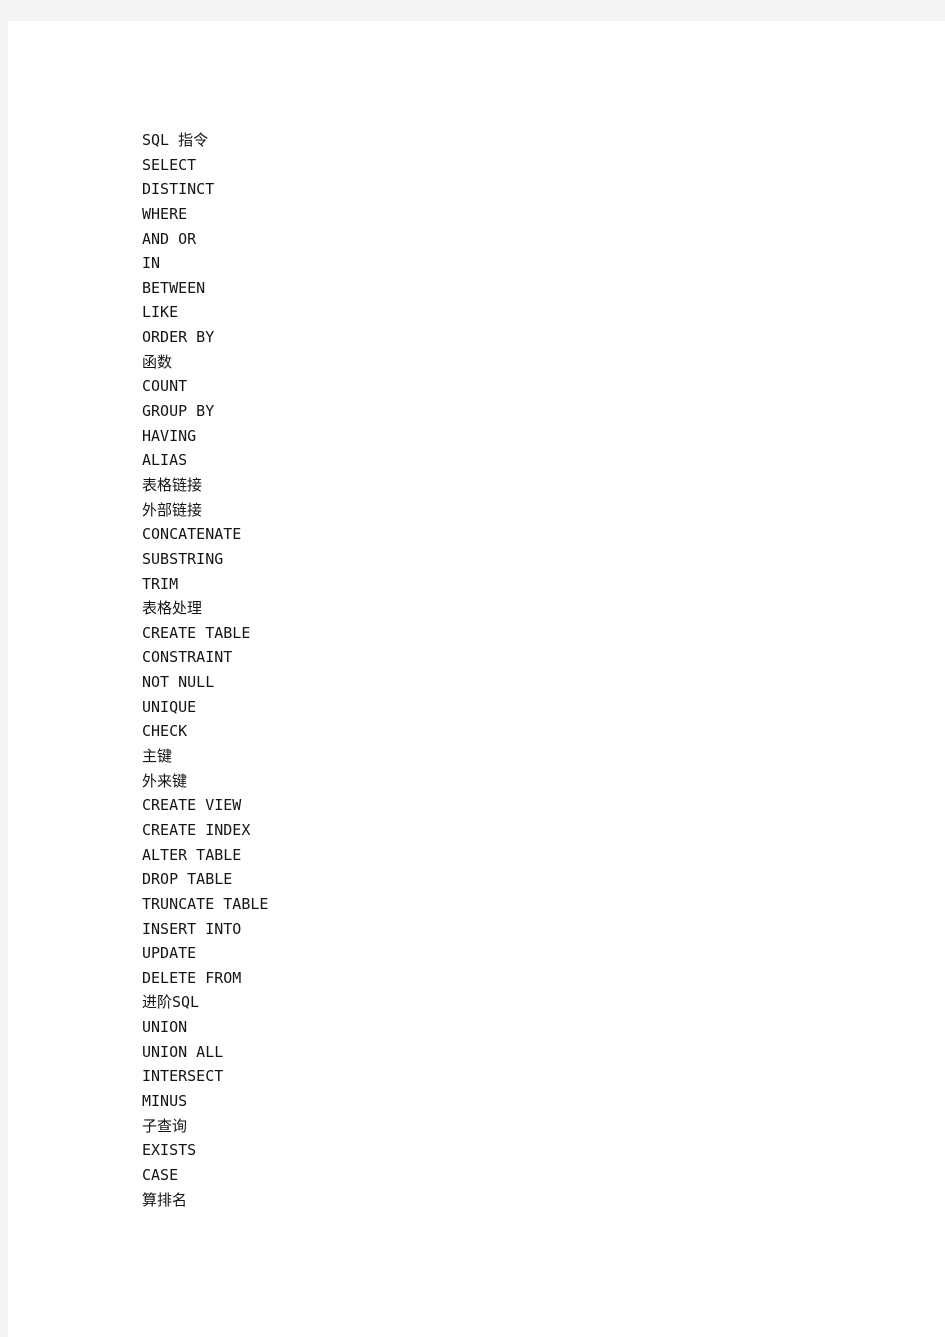 Image resolution: width=945 pixels, height=1337 pixels. Describe the element at coordinates (172, 484) in the screenshot. I see `list-item-label: 表格链接` at that location.